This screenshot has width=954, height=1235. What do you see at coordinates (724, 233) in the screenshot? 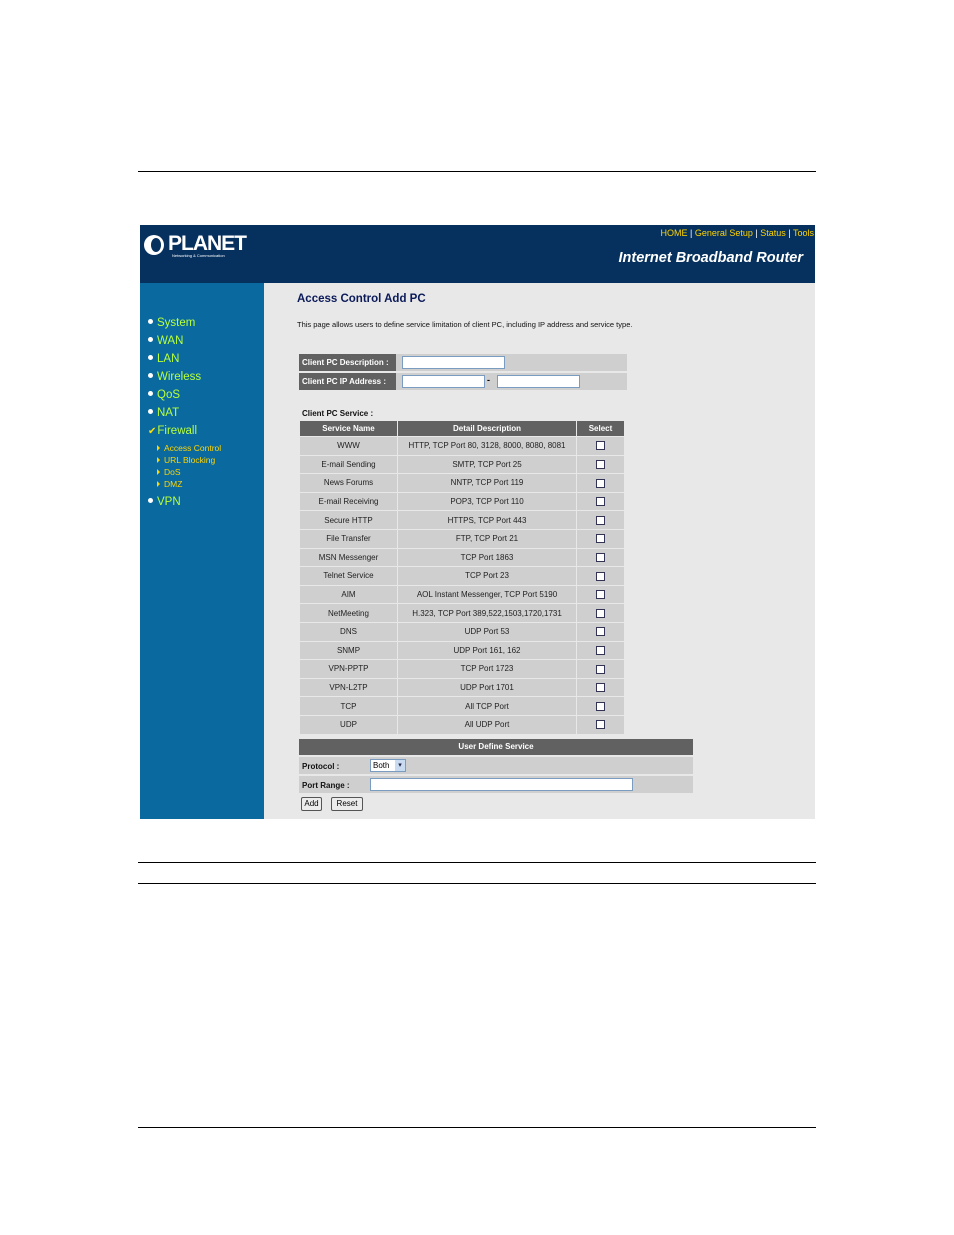
I see `general-setup-link: General Setup` at bounding box center [724, 233].